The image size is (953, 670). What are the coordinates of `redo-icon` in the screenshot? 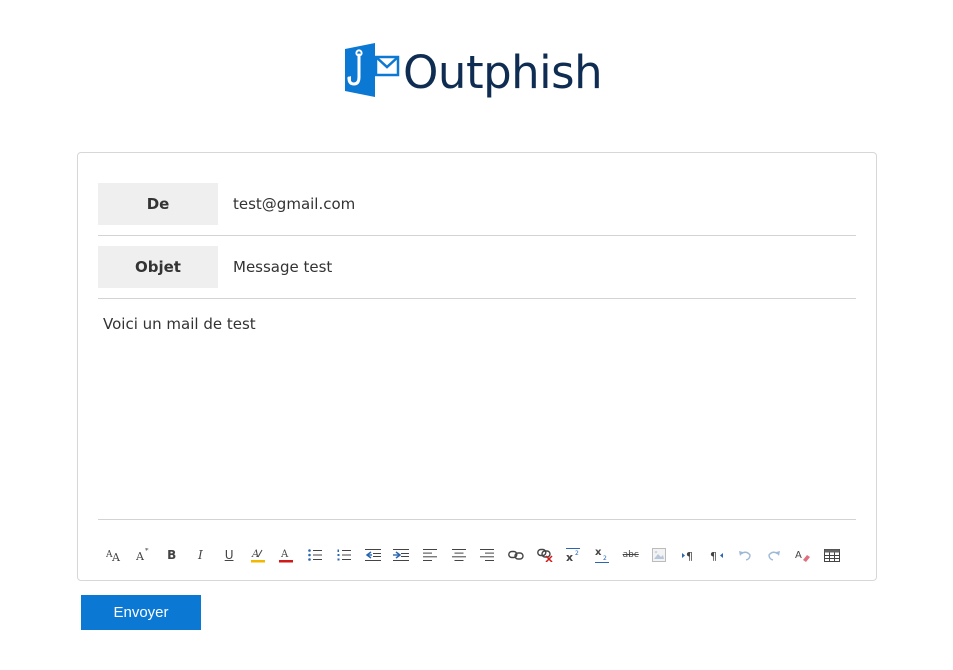 It's located at (774, 555).